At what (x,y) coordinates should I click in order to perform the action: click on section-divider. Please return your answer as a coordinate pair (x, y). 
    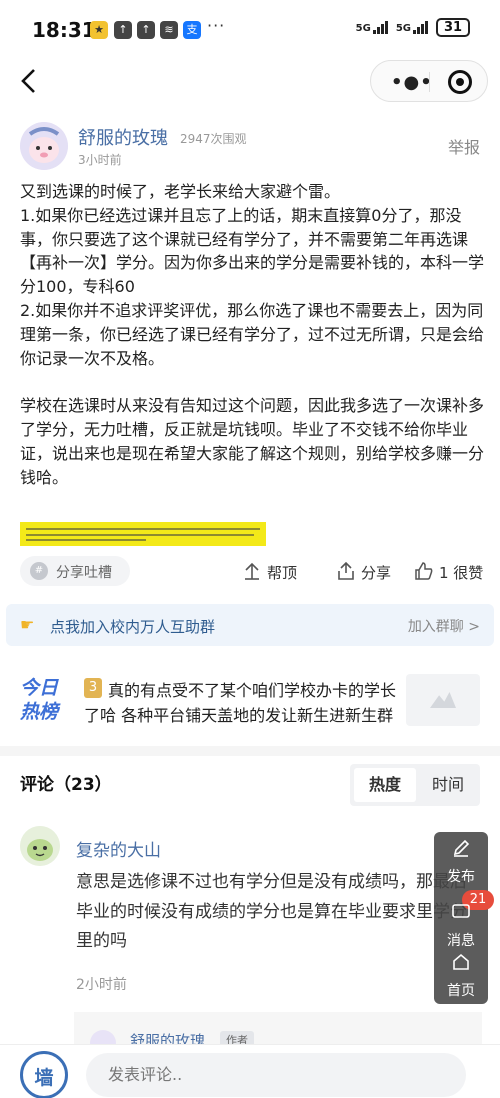
    Looking at the image, I should click on (250, 751).